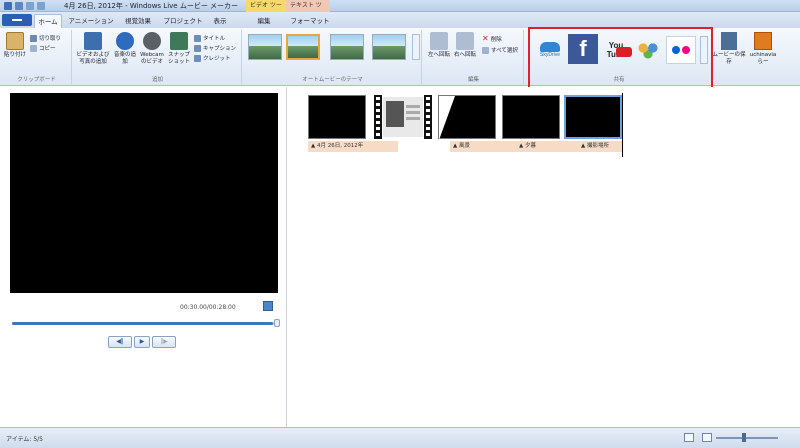 The height and width of the screenshot is (448, 800). I want to click on video-tools-context-label: ビデオ ツール, so click(266, 10).